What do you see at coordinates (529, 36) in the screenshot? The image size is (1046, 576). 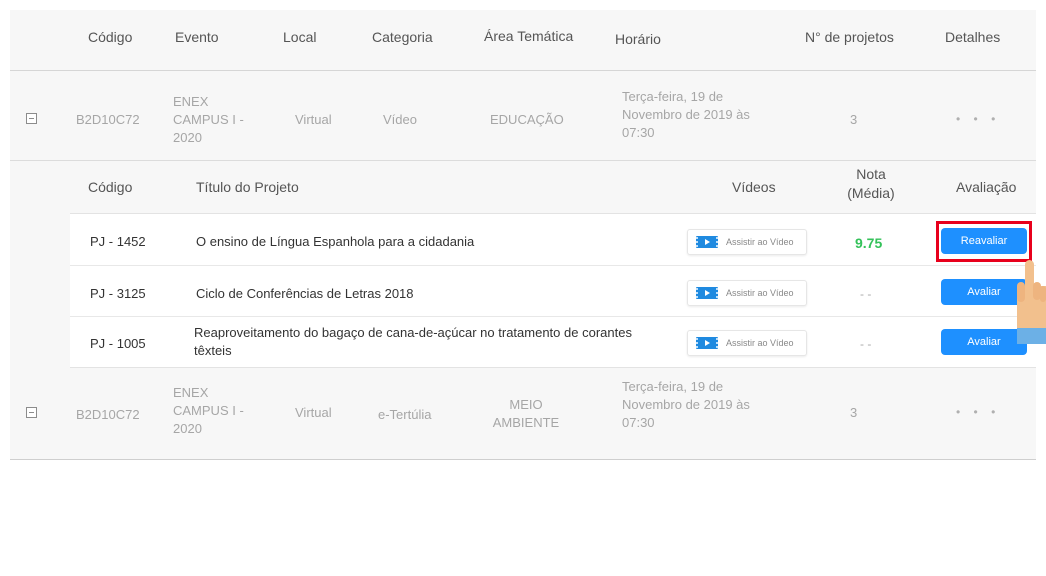 I see `header-area-tematica: Área Temática` at bounding box center [529, 36].